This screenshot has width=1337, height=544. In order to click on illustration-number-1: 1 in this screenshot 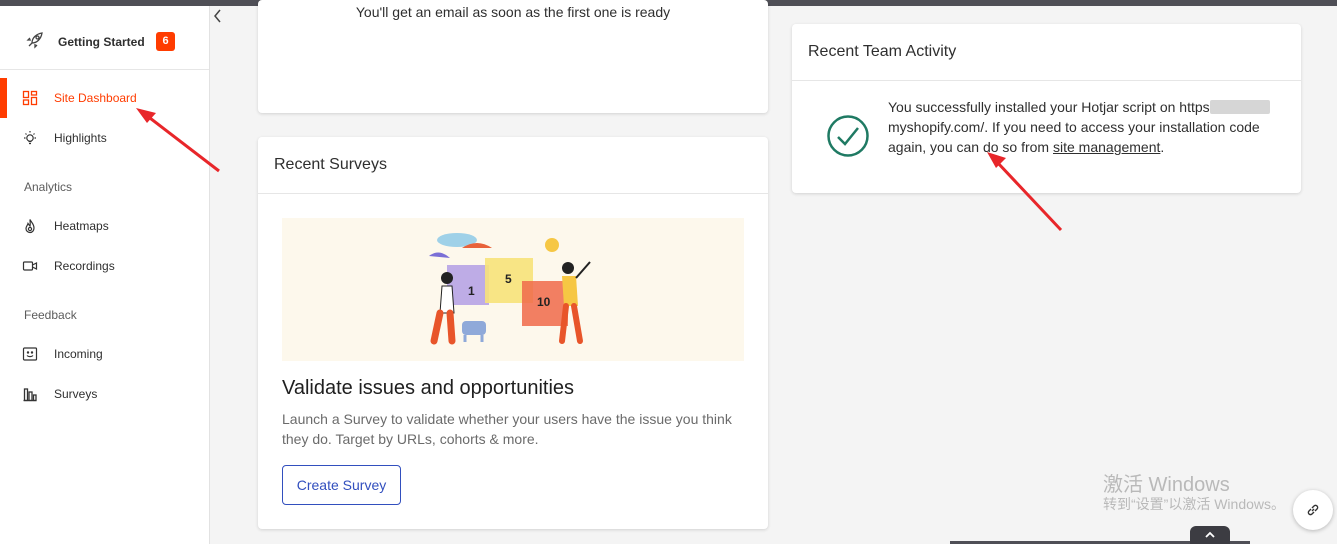, I will do `click(471, 291)`.